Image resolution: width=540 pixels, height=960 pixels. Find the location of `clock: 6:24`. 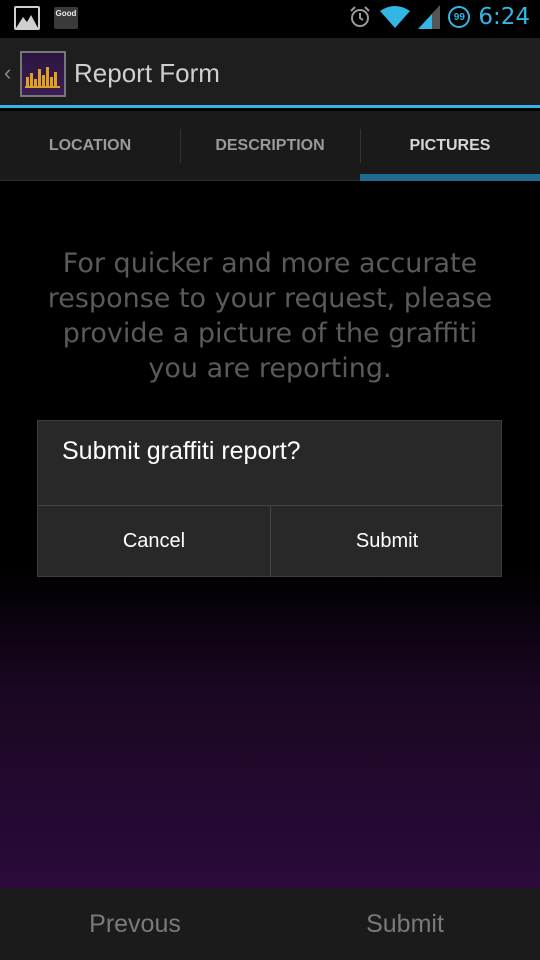

clock: 6:24 is located at coordinates (504, 17).